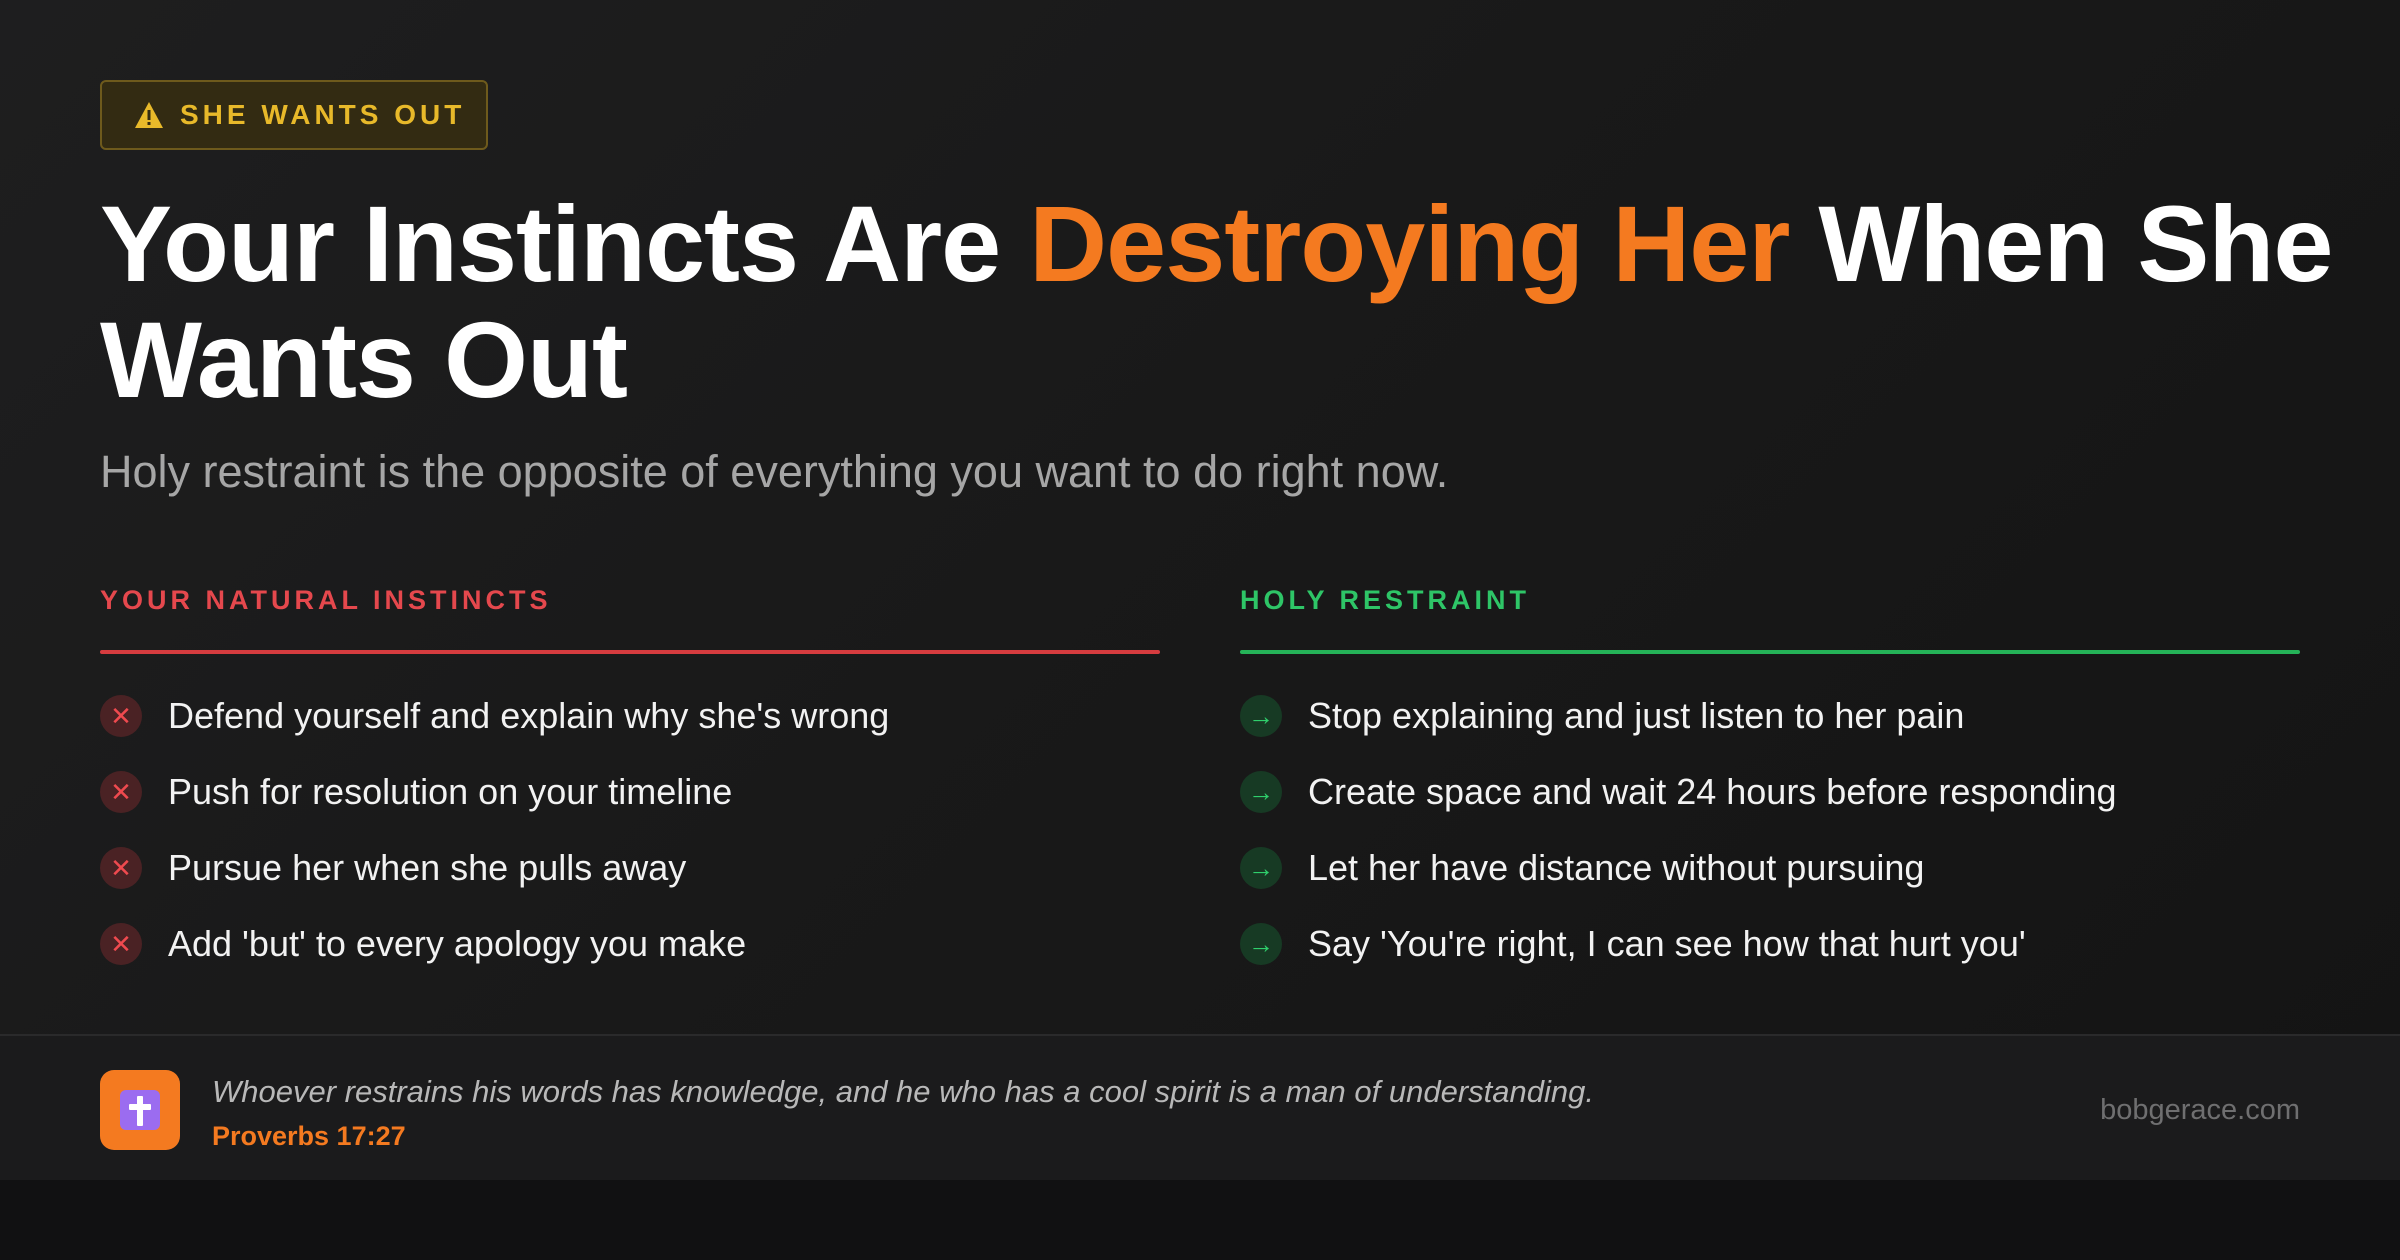  Describe the element at coordinates (565, 243) in the screenshot. I see `headline-part-1: Your Instincts Are` at that location.